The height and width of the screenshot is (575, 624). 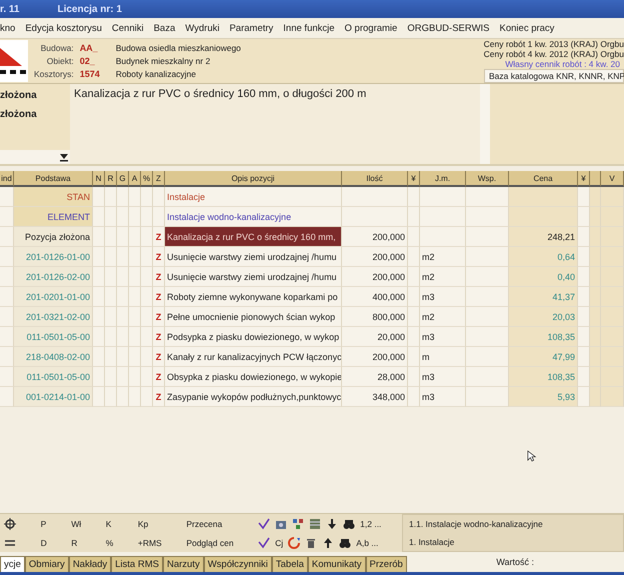 I want to click on tab: Lista RMS, so click(x=137, y=564).